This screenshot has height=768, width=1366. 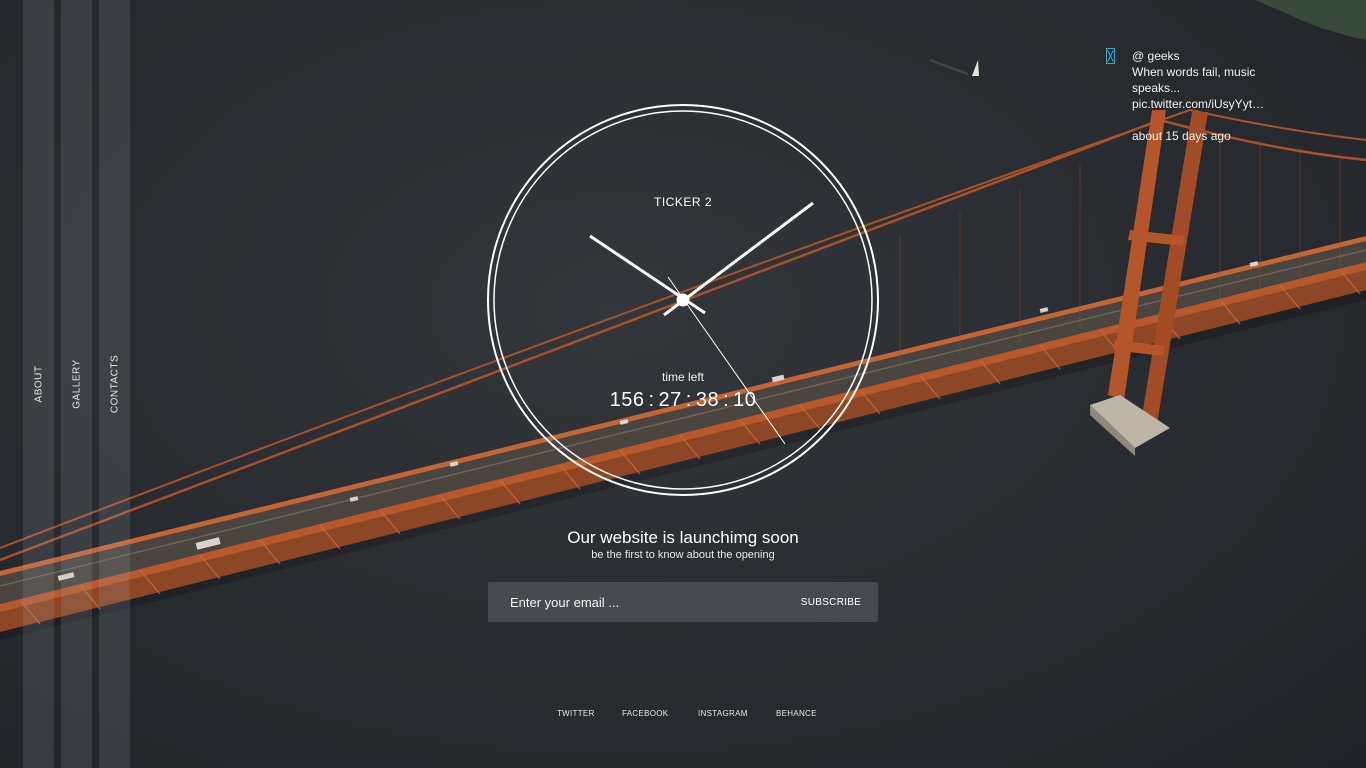 What do you see at coordinates (682, 202) in the screenshot?
I see `clock-title: TICKER 2` at bounding box center [682, 202].